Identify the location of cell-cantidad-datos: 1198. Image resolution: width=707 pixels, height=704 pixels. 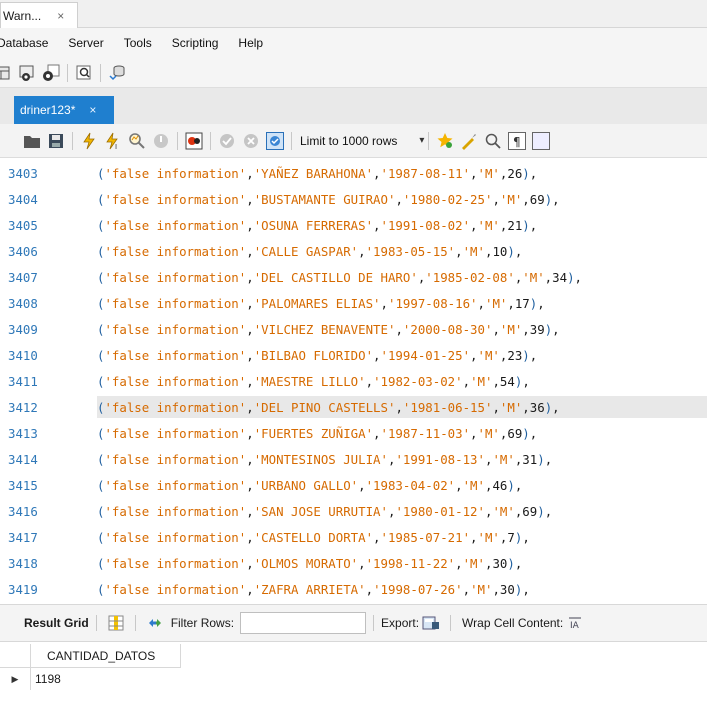
(106, 679).